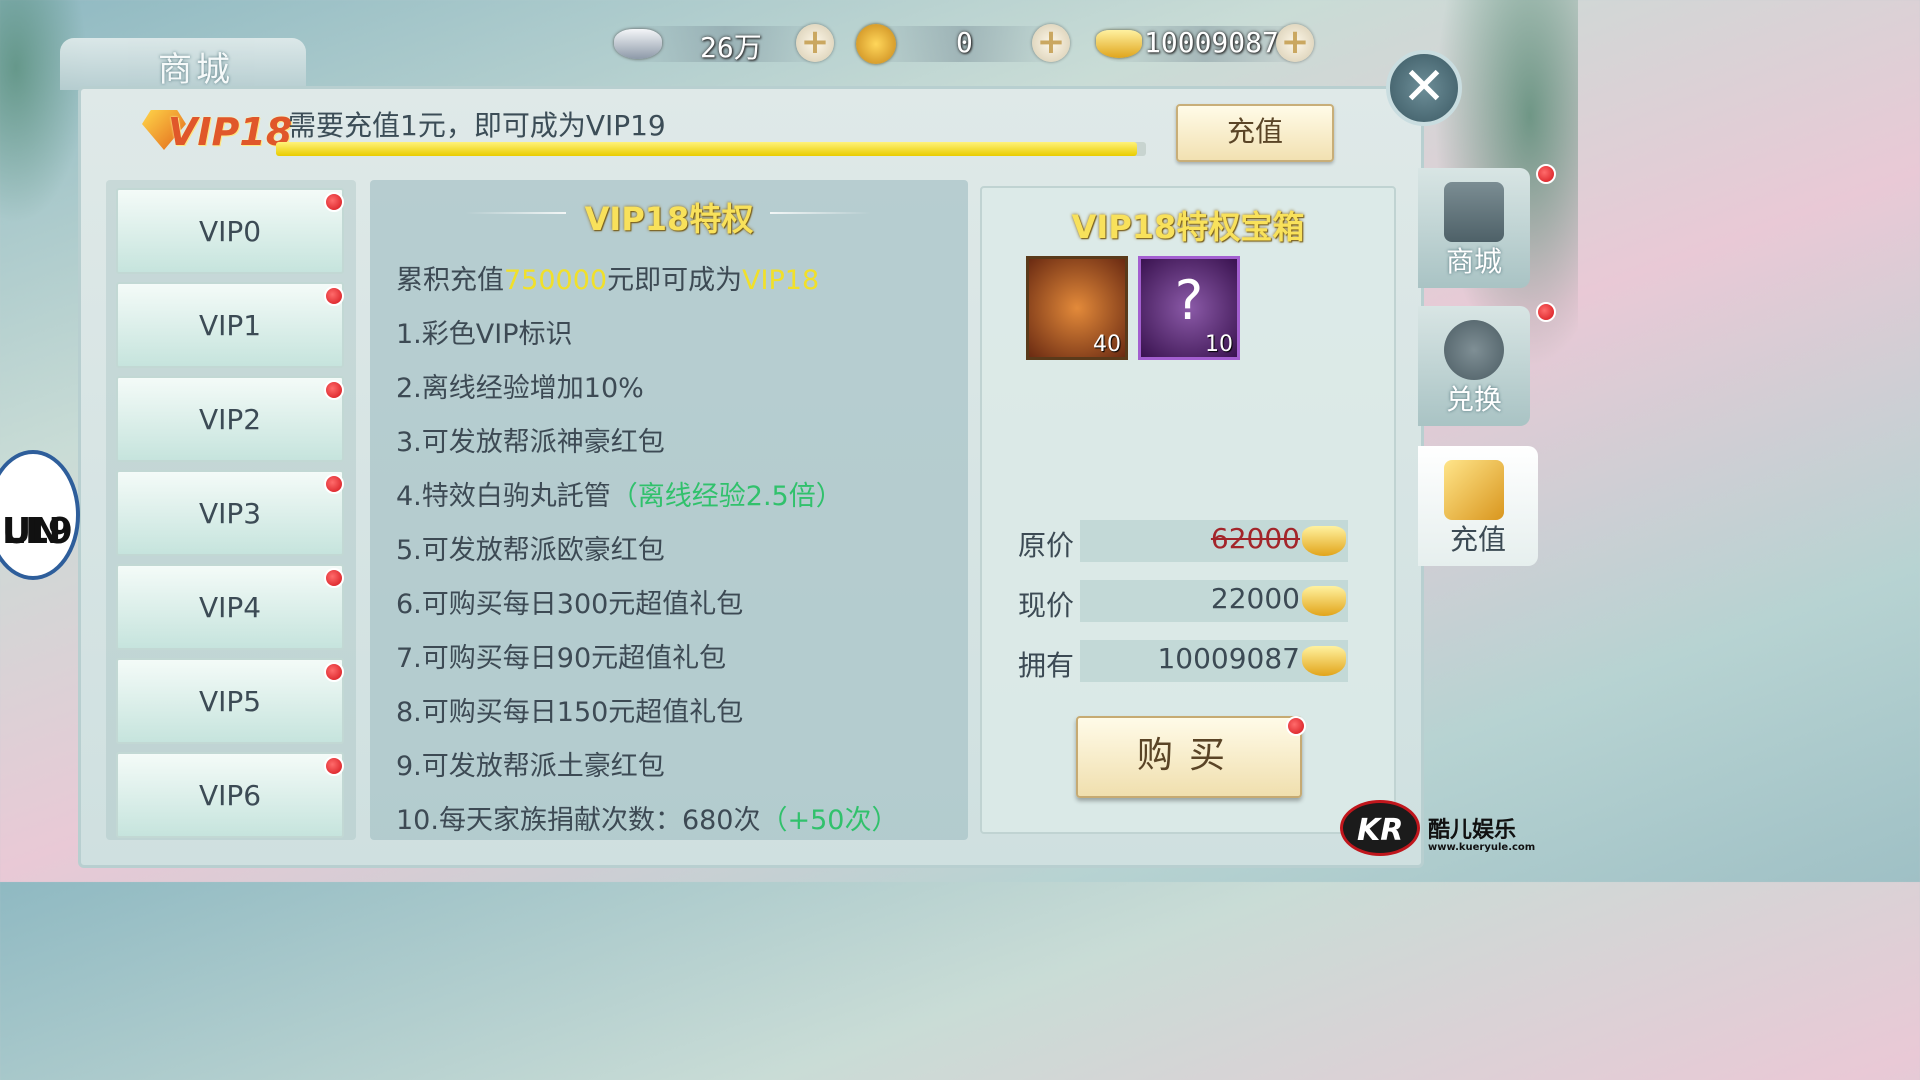 The width and height of the screenshot is (1920, 1080). I want to click on privilege-text: 1.彩色VIP标识, so click(484, 334).